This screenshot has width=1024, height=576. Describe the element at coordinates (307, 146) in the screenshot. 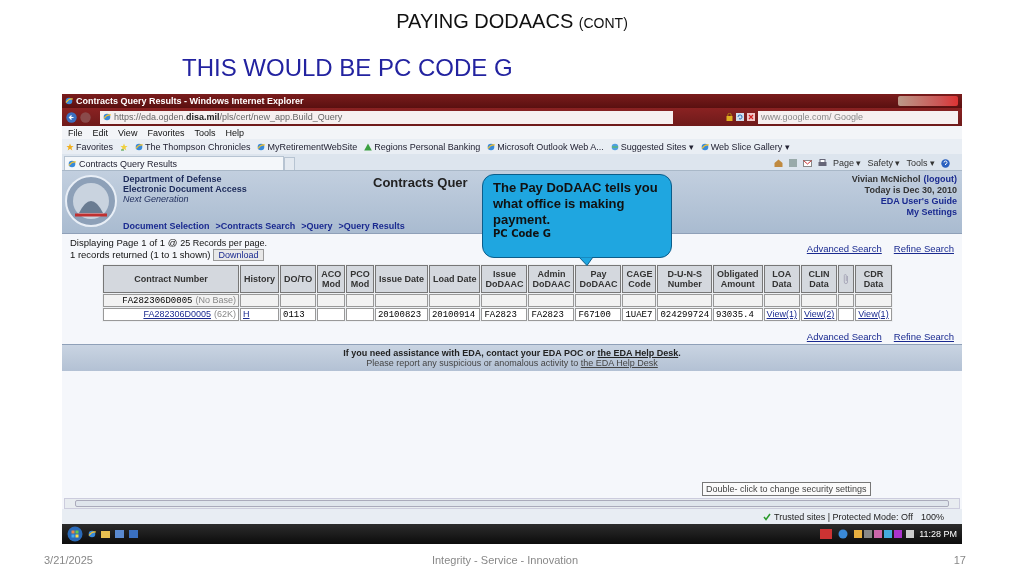

I see `favorites-link: MyRetirementWebSite` at that location.